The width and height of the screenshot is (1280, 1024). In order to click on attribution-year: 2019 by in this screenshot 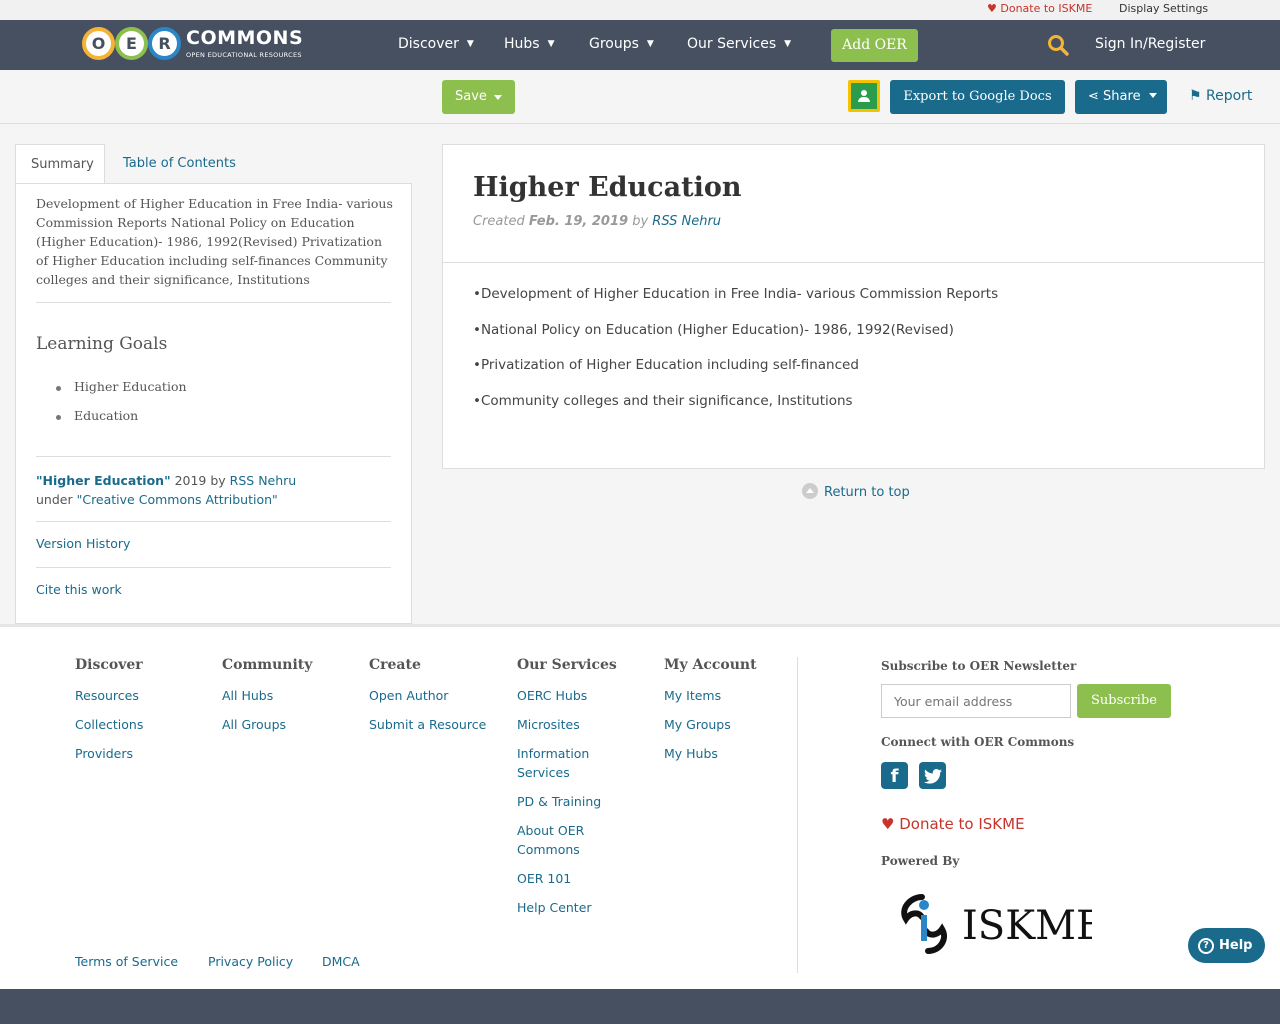, I will do `click(200, 480)`.